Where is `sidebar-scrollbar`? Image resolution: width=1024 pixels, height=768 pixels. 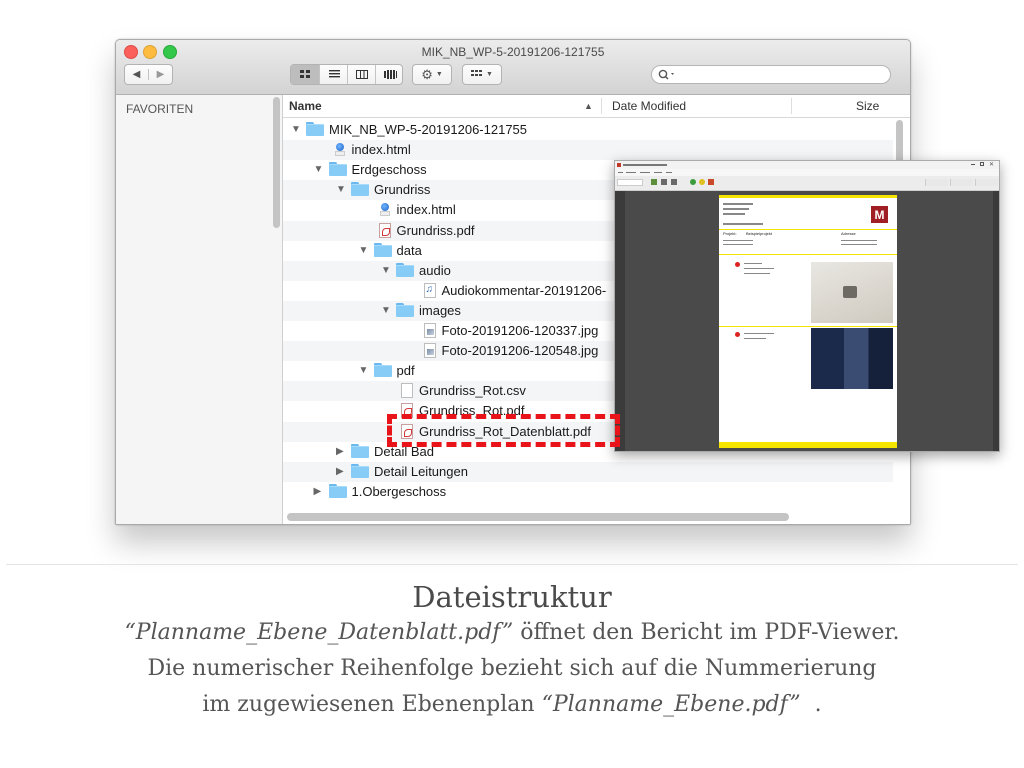 sidebar-scrollbar is located at coordinates (276, 162).